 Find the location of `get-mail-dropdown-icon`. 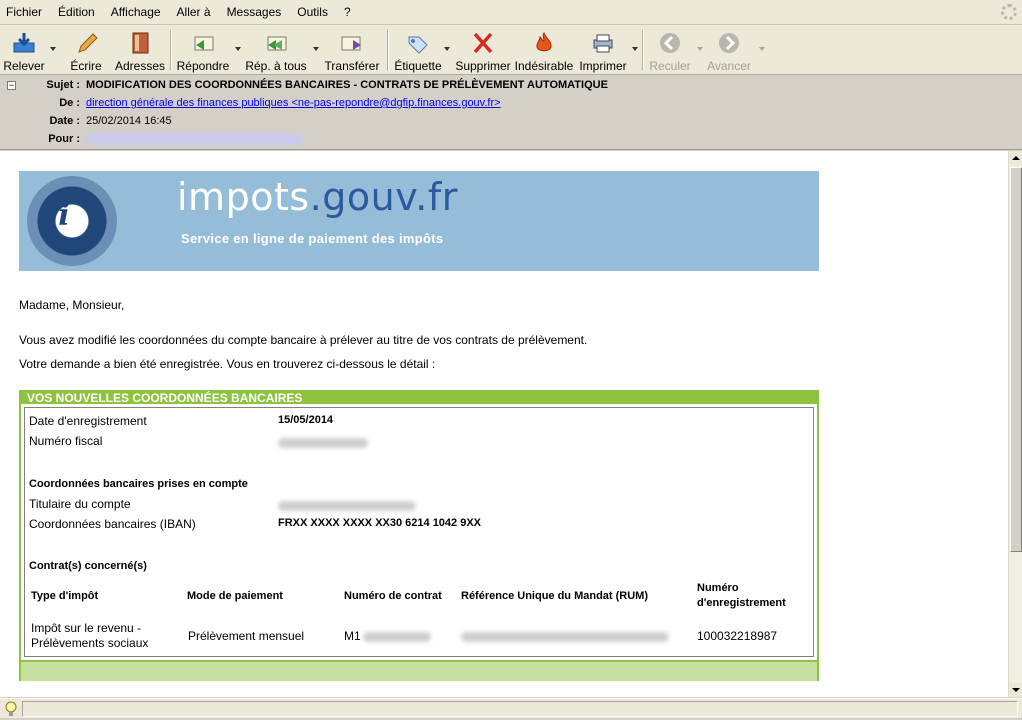

get-mail-dropdown-icon is located at coordinates (53, 49).